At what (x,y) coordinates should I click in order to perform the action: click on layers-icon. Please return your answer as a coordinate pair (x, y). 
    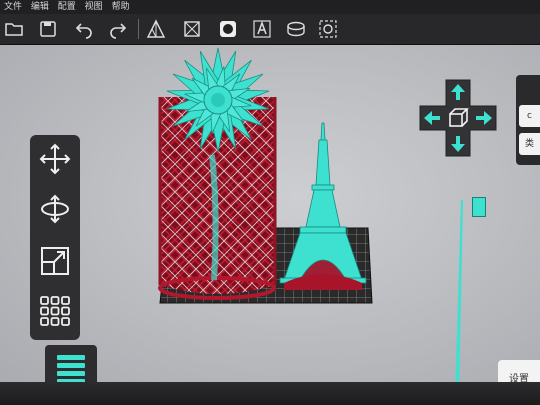
    Looking at the image, I should click on (71, 368).